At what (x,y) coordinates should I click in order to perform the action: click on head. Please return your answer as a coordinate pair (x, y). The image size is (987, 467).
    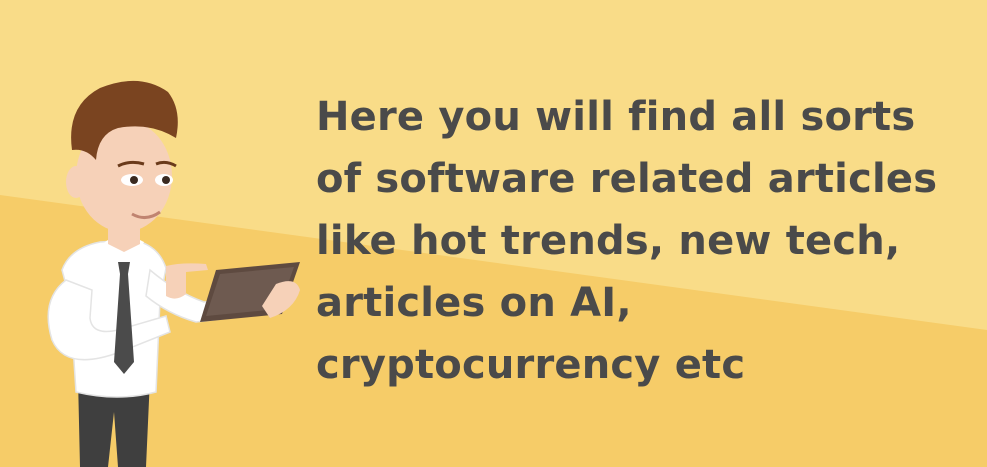
    Looking at the image, I should click on (122, 156).